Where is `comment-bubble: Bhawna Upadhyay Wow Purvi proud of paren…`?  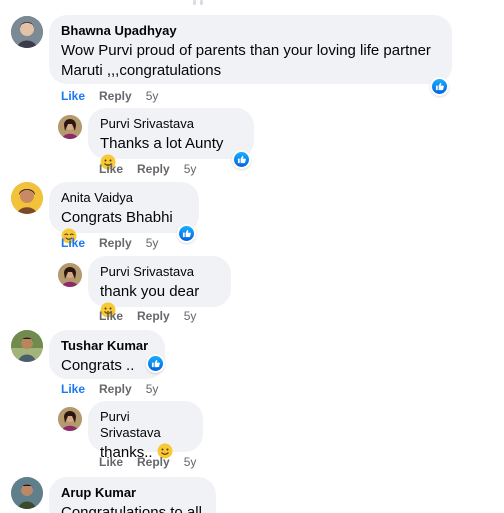 comment-bubble: Bhawna Upadhyay Wow Purvi proud of paren… is located at coordinates (250, 49).